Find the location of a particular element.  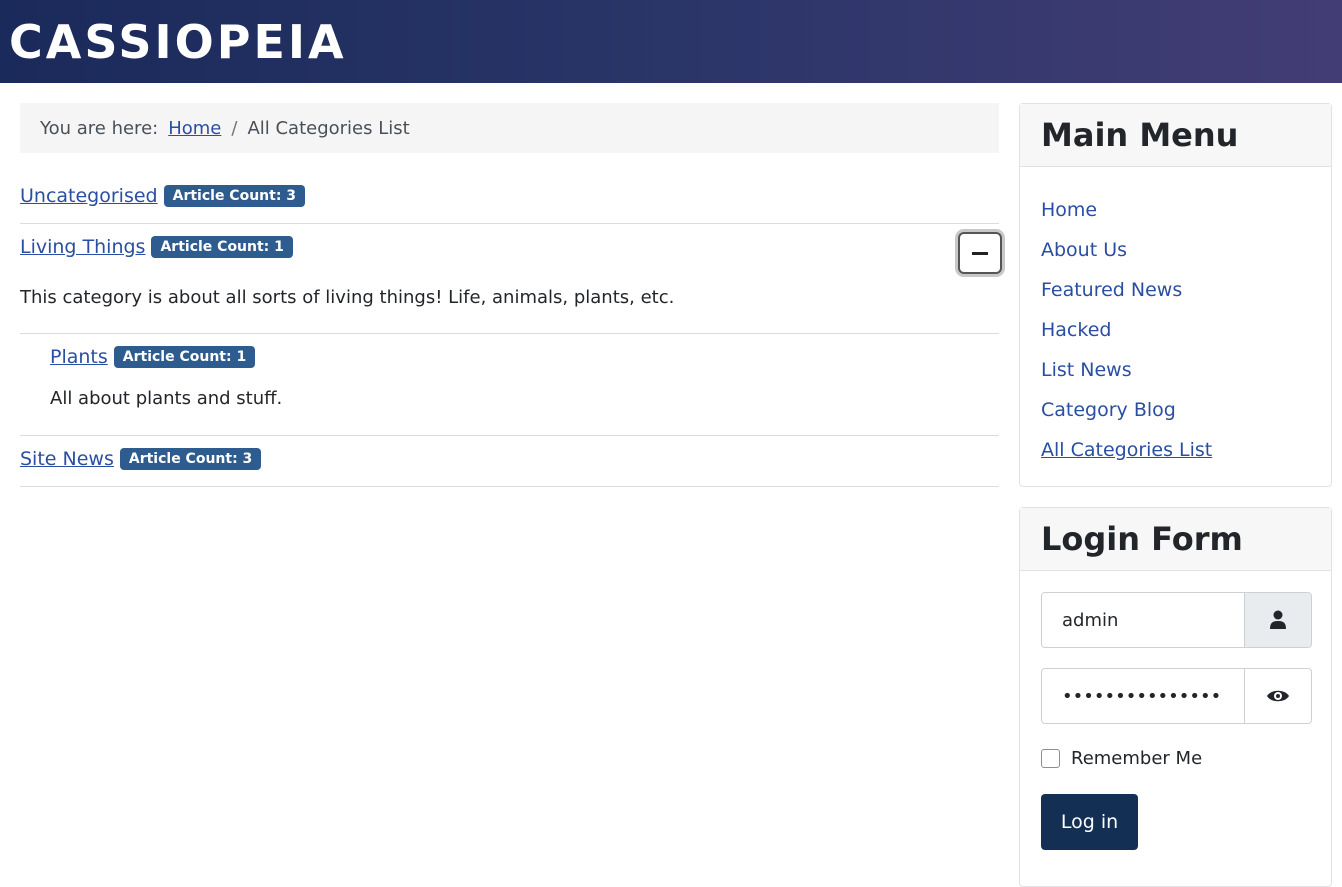

eye-icon is located at coordinates (1278, 696).